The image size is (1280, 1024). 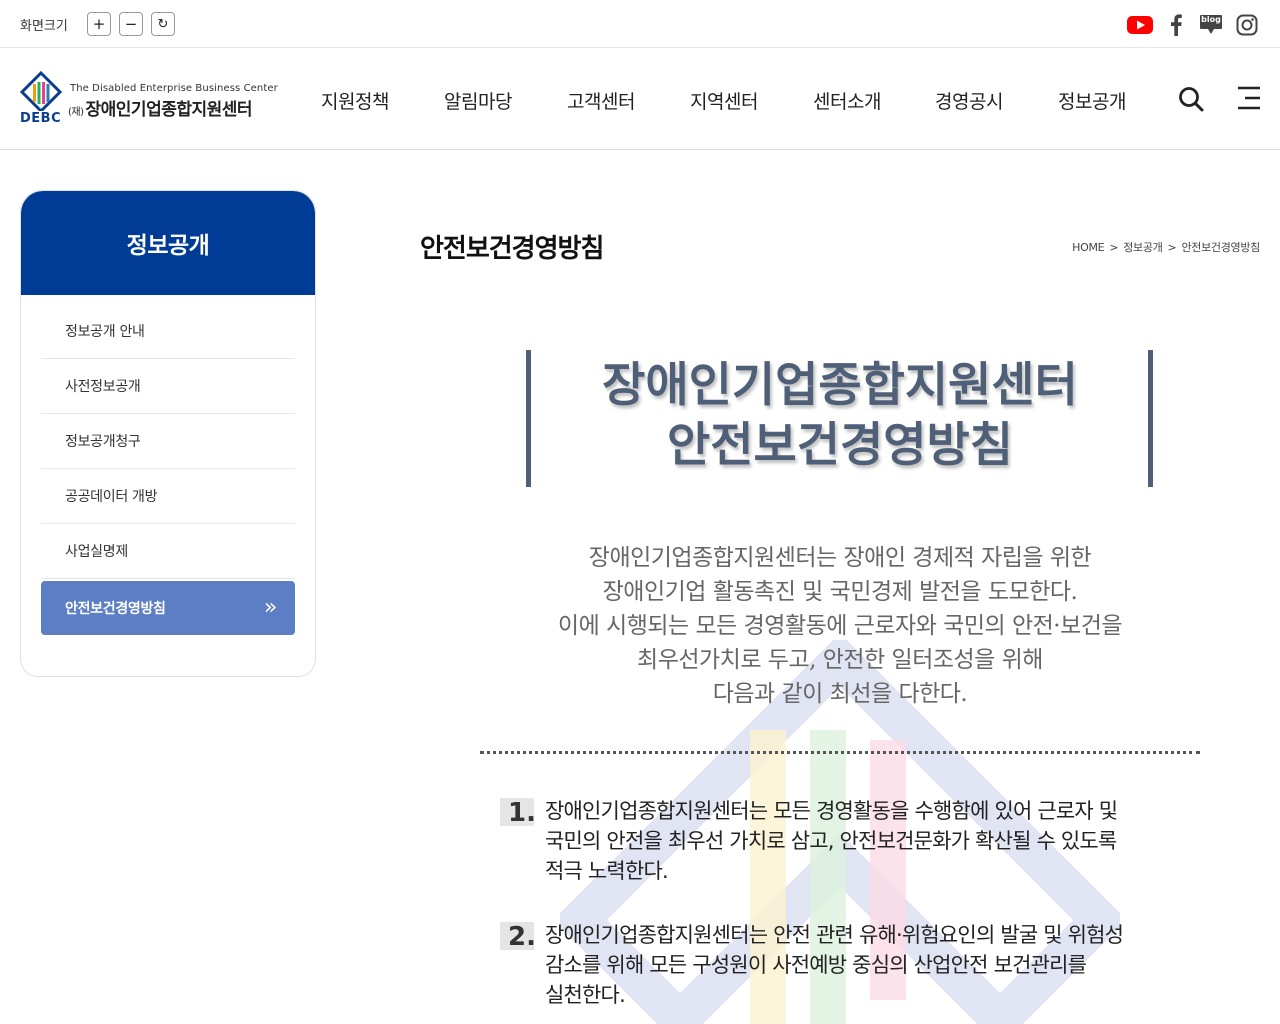 What do you see at coordinates (174, 88) in the screenshot?
I see `logo-english-name: The Disabled Enterprise Business Center` at bounding box center [174, 88].